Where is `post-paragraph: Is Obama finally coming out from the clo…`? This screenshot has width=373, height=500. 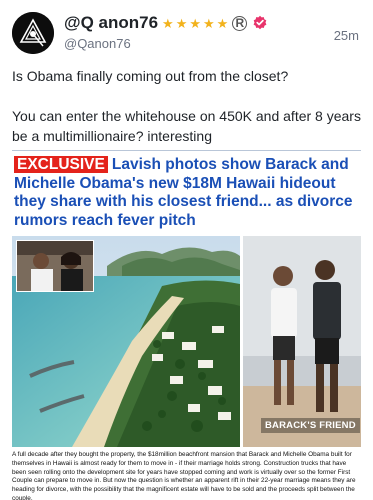 post-paragraph: Is Obama finally coming out from the clo… is located at coordinates (150, 76).